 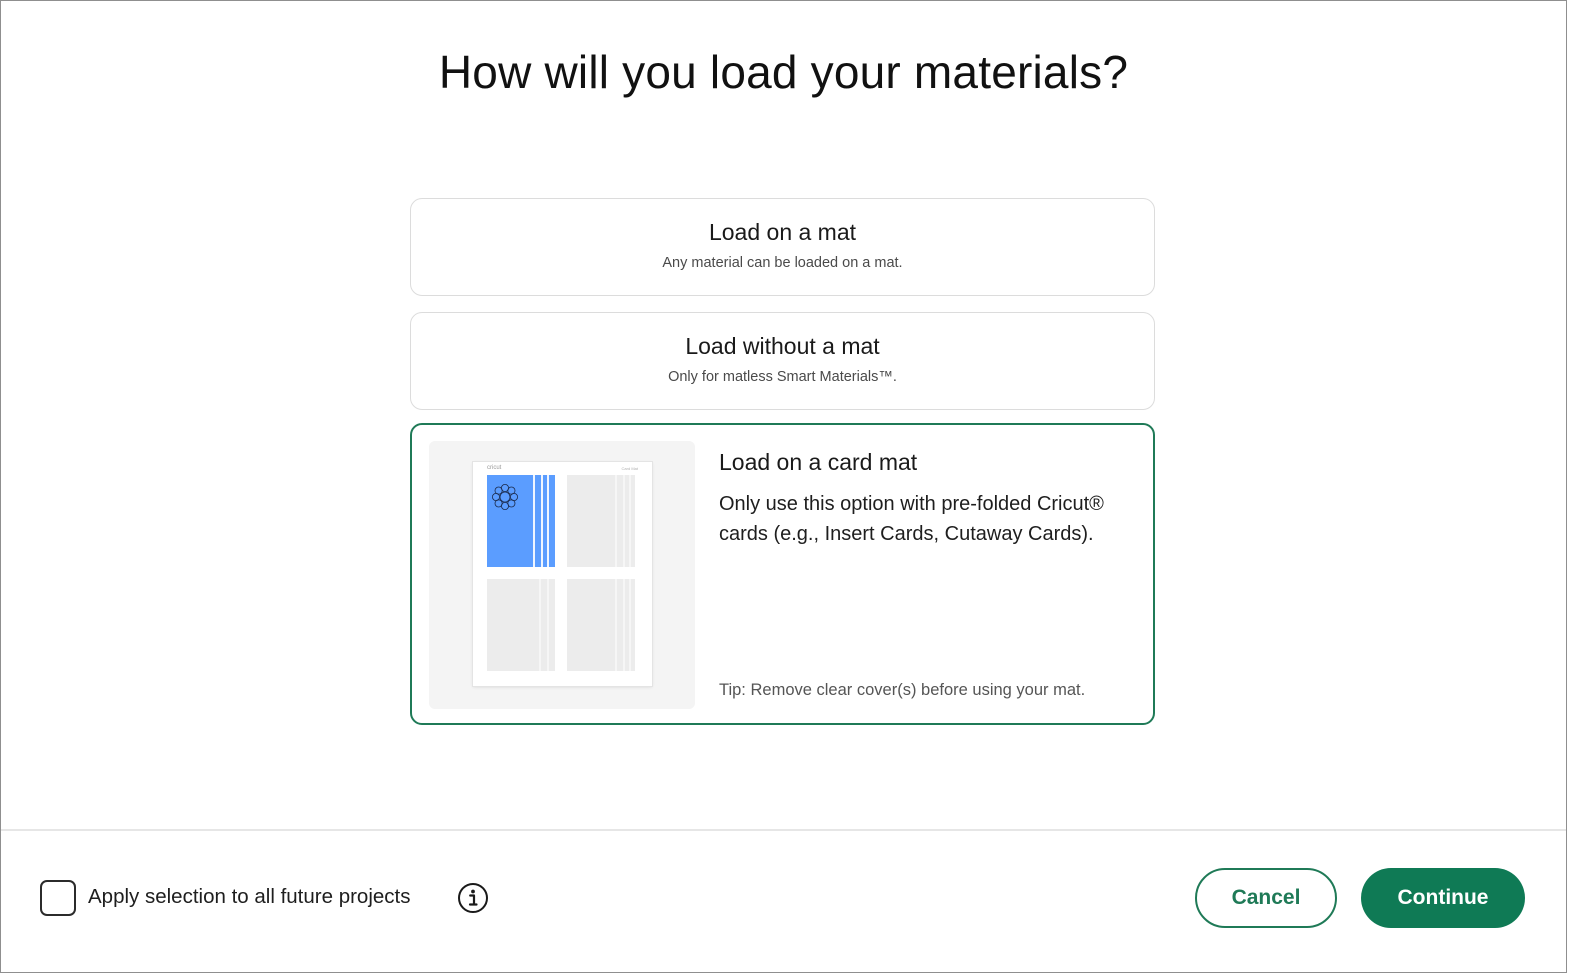 What do you see at coordinates (505, 497) in the screenshot?
I see `flower-icon` at bounding box center [505, 497].